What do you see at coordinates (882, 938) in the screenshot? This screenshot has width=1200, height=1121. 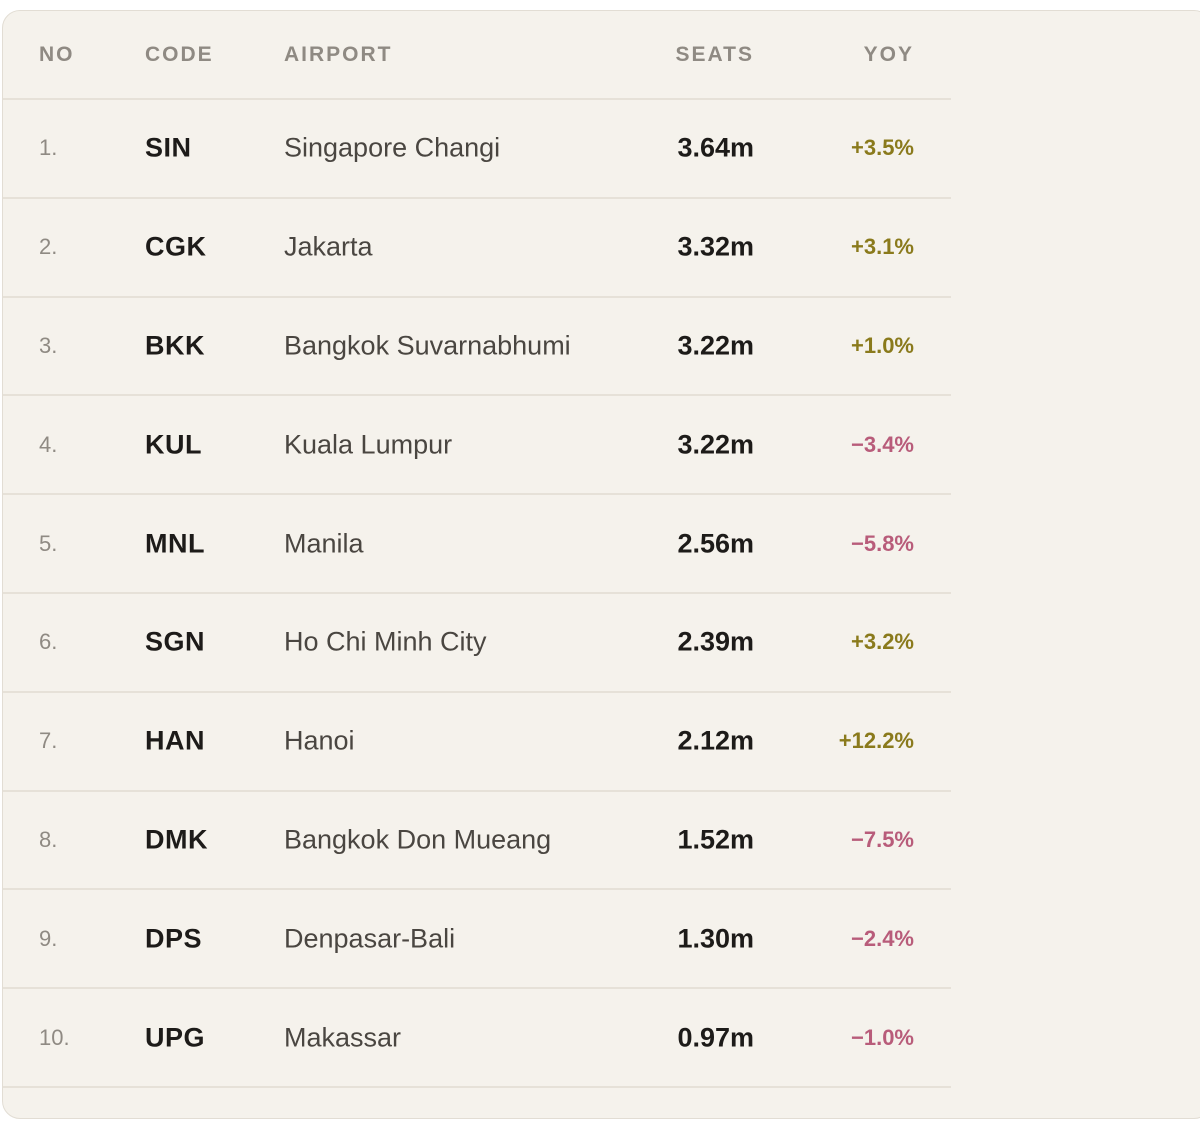 I see `row-yoy-change: −2.4%` at bounding box center [882, 938].